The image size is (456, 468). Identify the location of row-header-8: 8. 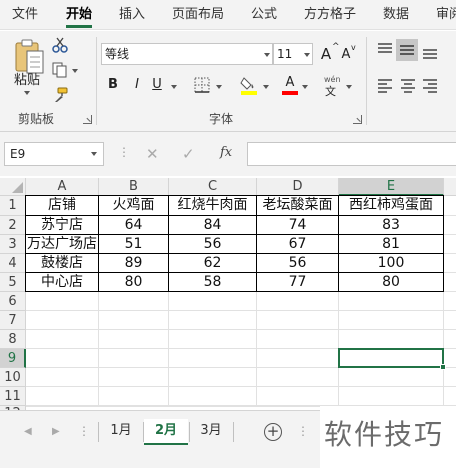
(13, 339).